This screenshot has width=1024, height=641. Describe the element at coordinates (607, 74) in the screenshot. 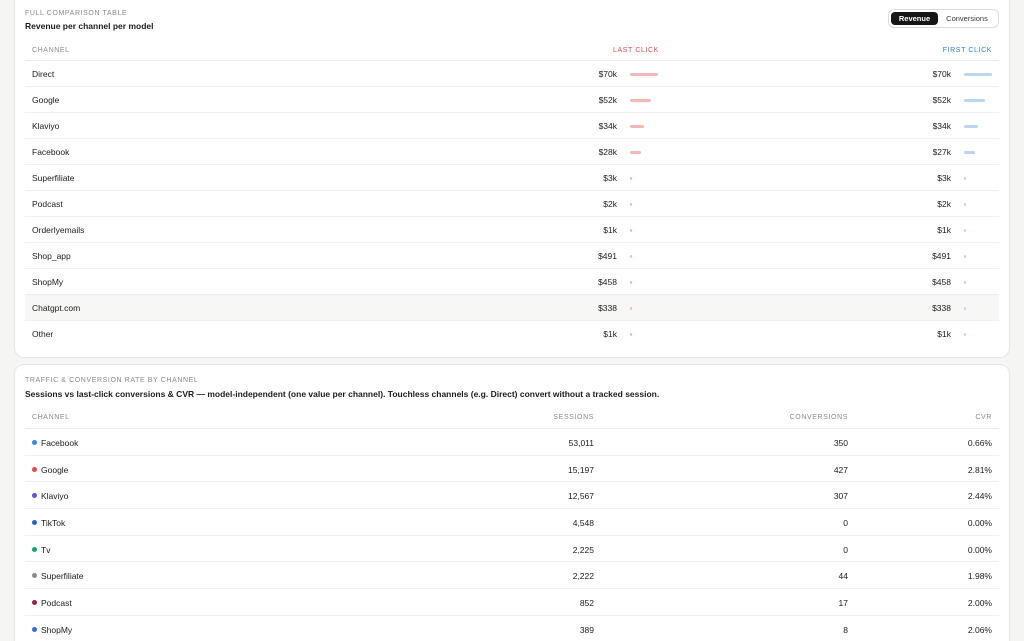

I see `last-click-value: $70k` at that location.